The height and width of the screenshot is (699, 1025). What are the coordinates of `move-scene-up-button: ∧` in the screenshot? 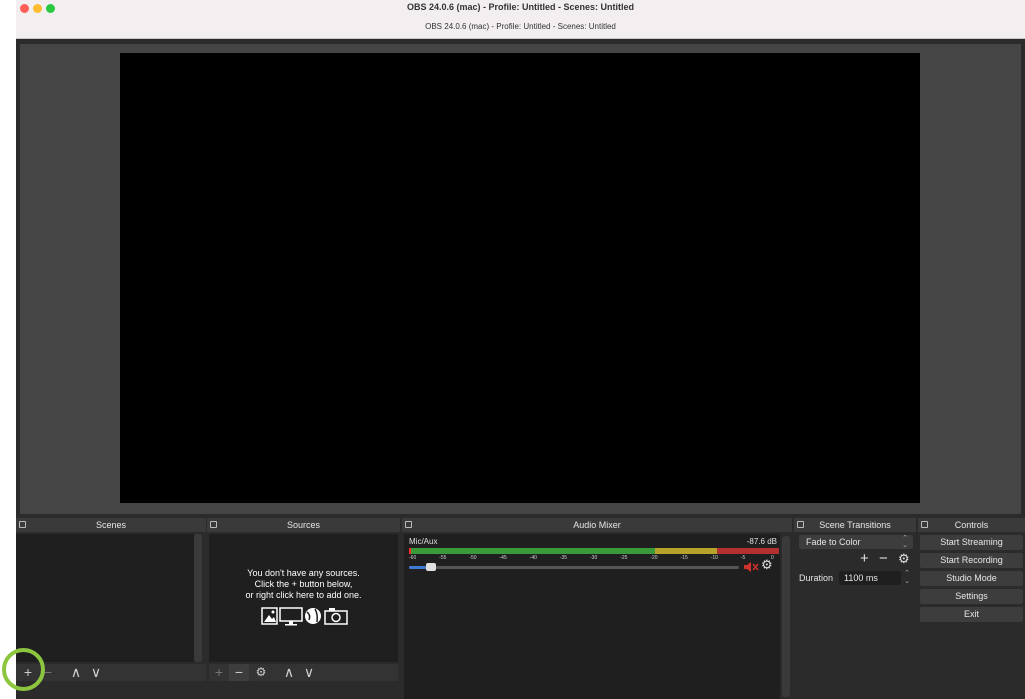 It's located at (76, 672).